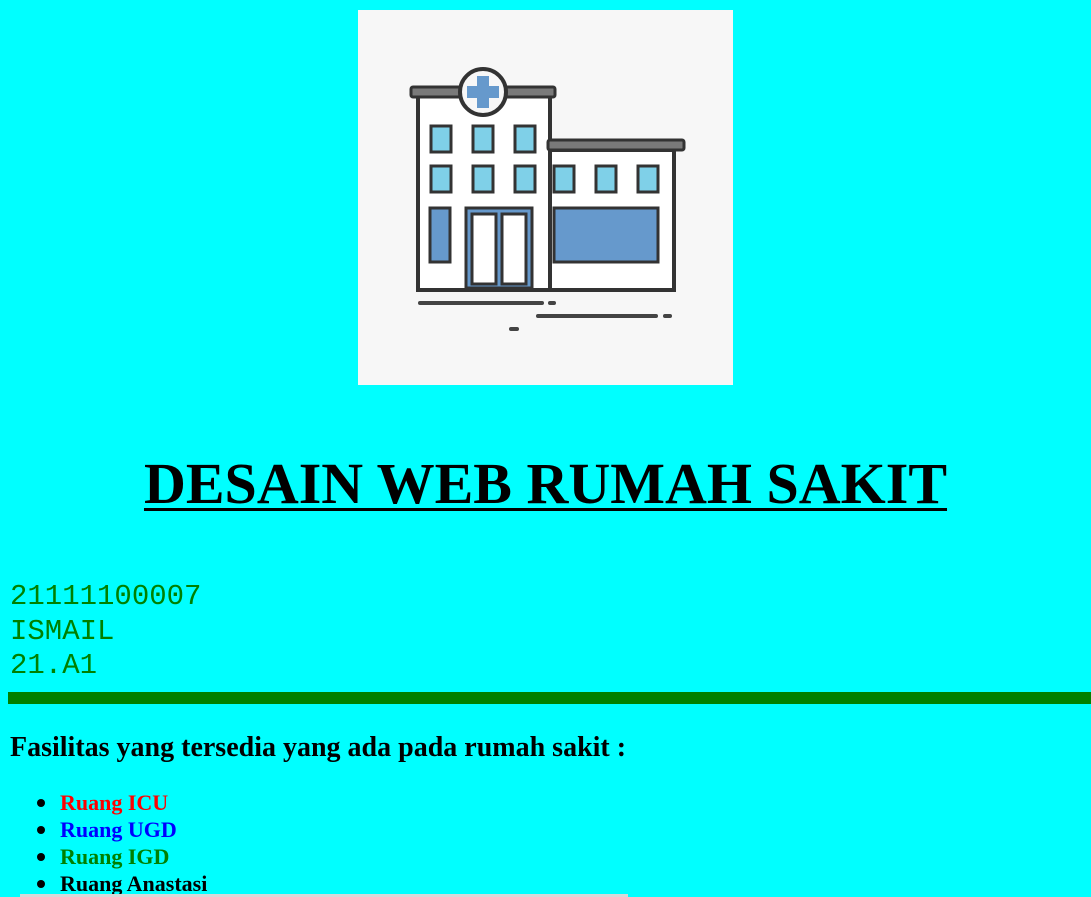 This screenshot has height=897, width=1091. What do you see at coordinates (114, 802) in the screenshot?
I see `facility-label: Ruang ICU` at bounding box center [114, 802].